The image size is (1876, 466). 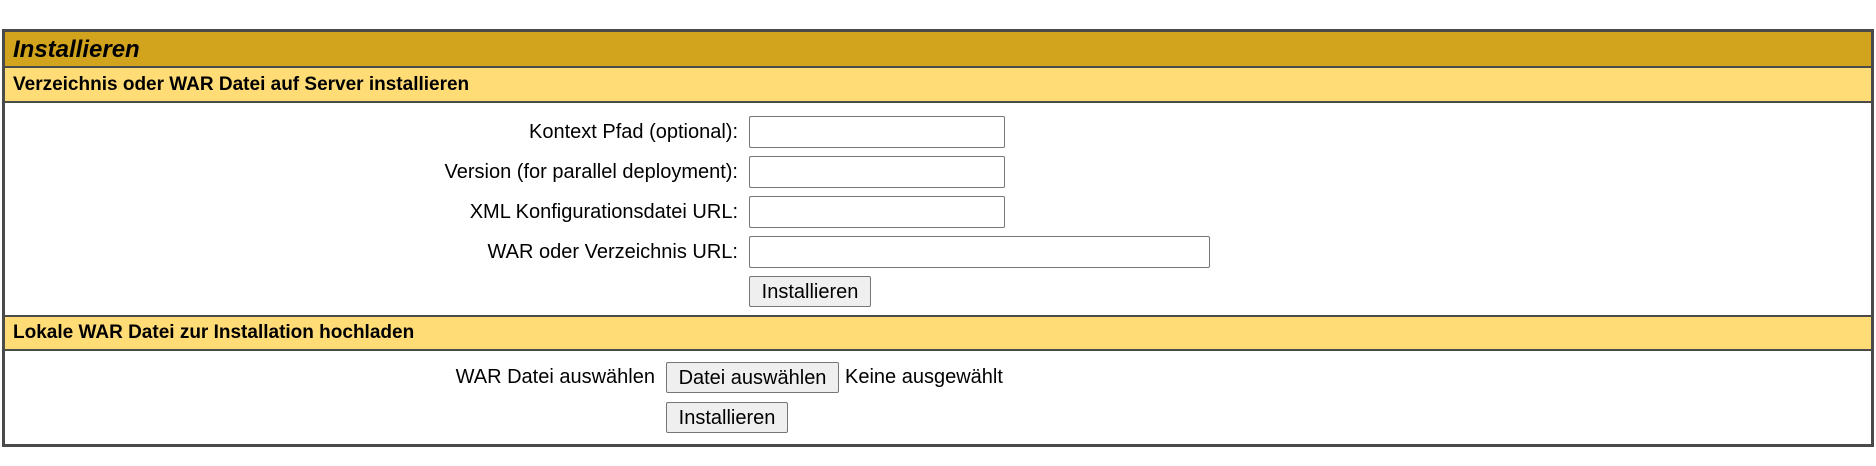 I want to click on xml-config-url-input, so click(x=877, y=212).